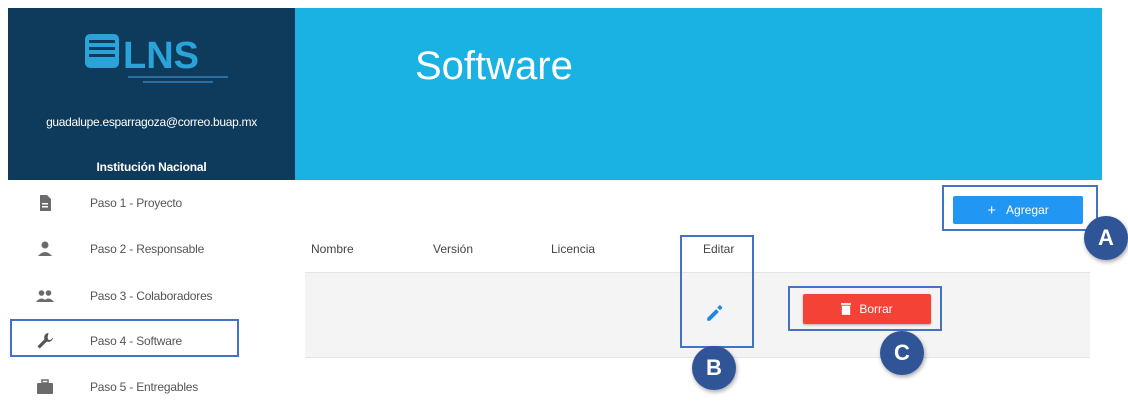 The width and height of the screenshot is (1128, 406). I want to click on document-icon, so click(45, 203).